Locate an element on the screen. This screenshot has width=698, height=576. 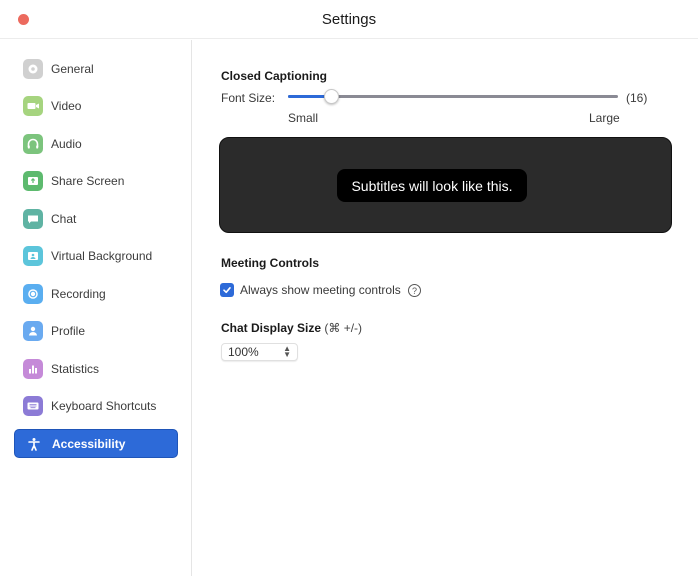
stepper-arrows-icon: ▲ ▼ is located at coordinates (287, 351).